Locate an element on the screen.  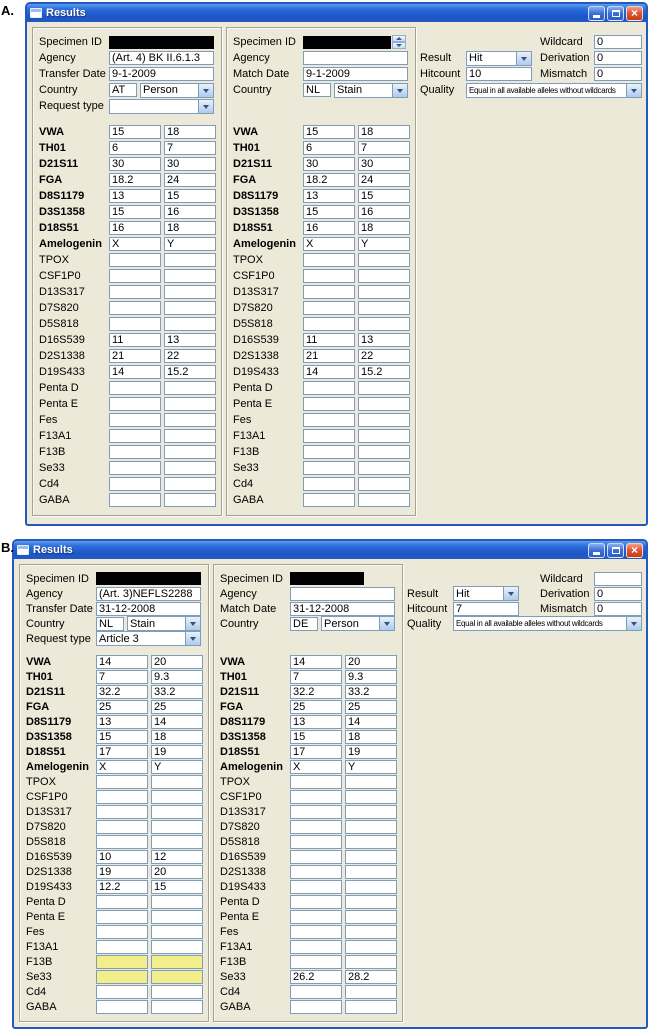
close-button is located at coordinates (634, 550).